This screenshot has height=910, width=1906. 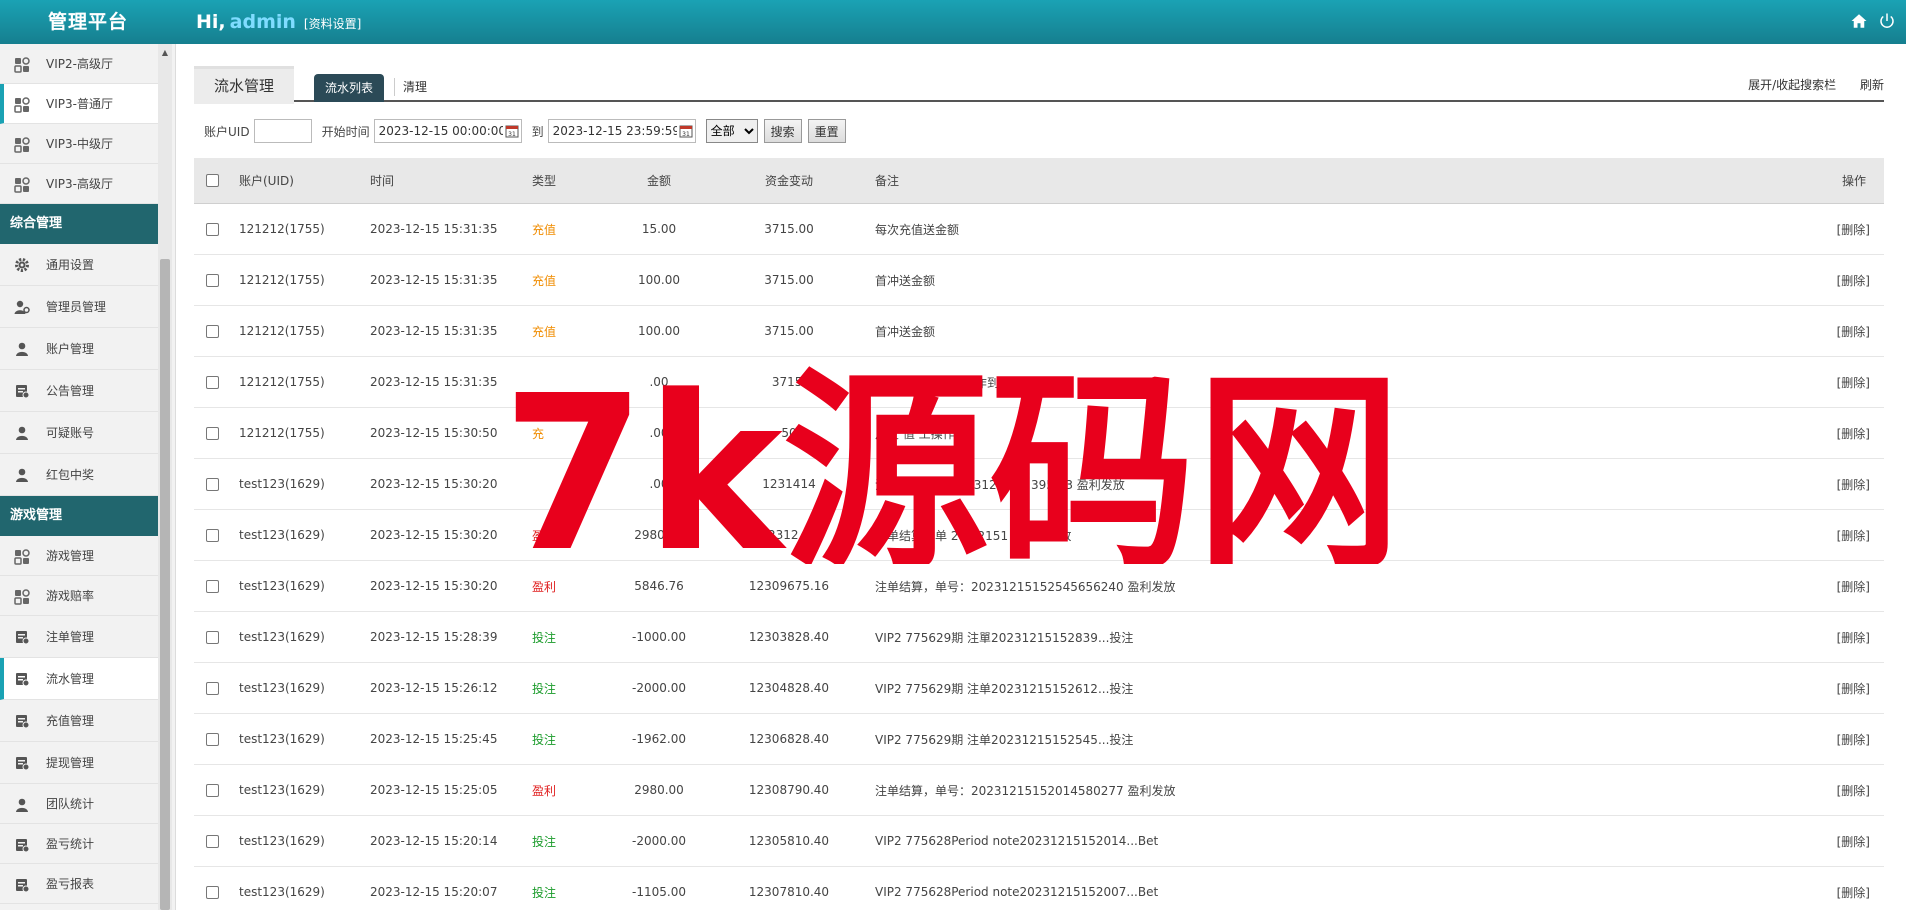 I want to click on header-balance: 资金变动, so click(x=788, y=181).